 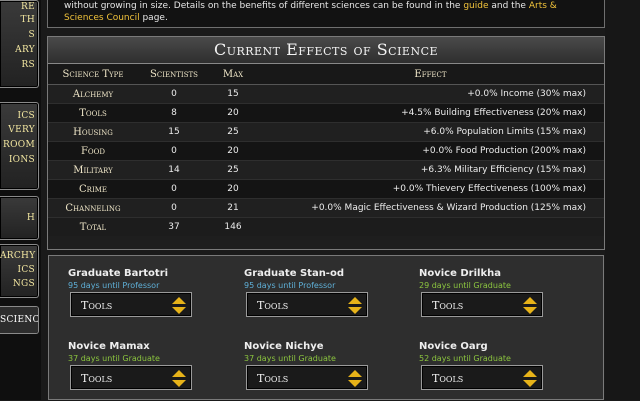 What do you see at coordinates (19, 130) in the screenshot?
I see `nav-item: VERY` at bounding box center [19, 130].